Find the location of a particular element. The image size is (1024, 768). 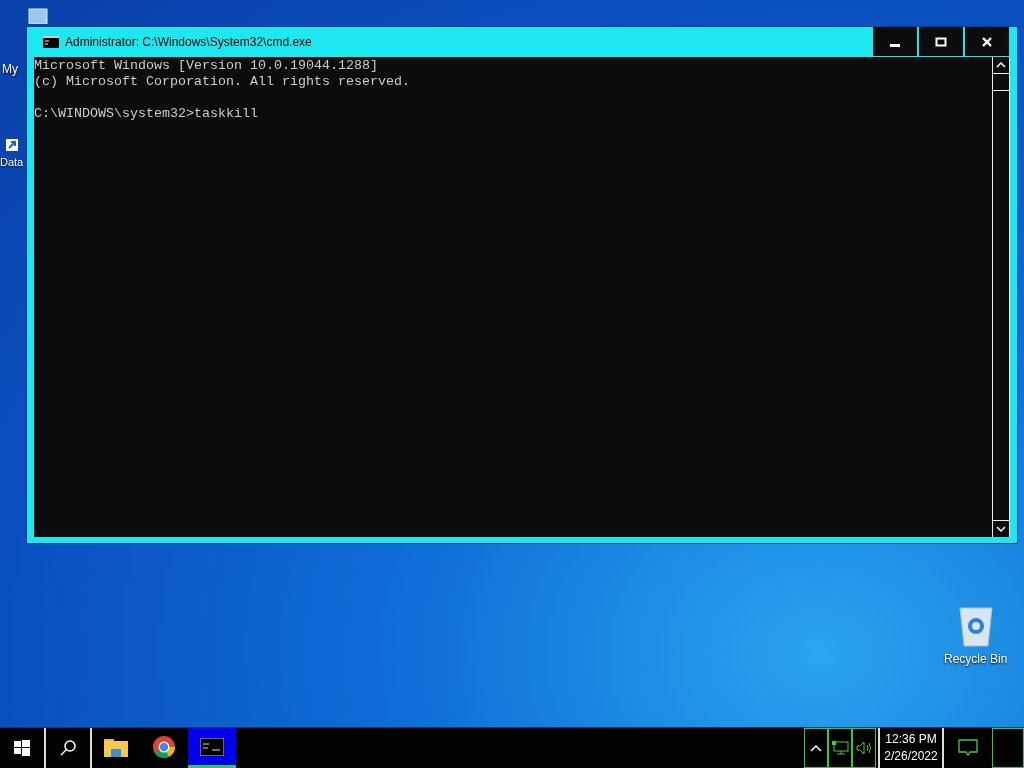

maximize-icon is located at coordinates (941, 41).